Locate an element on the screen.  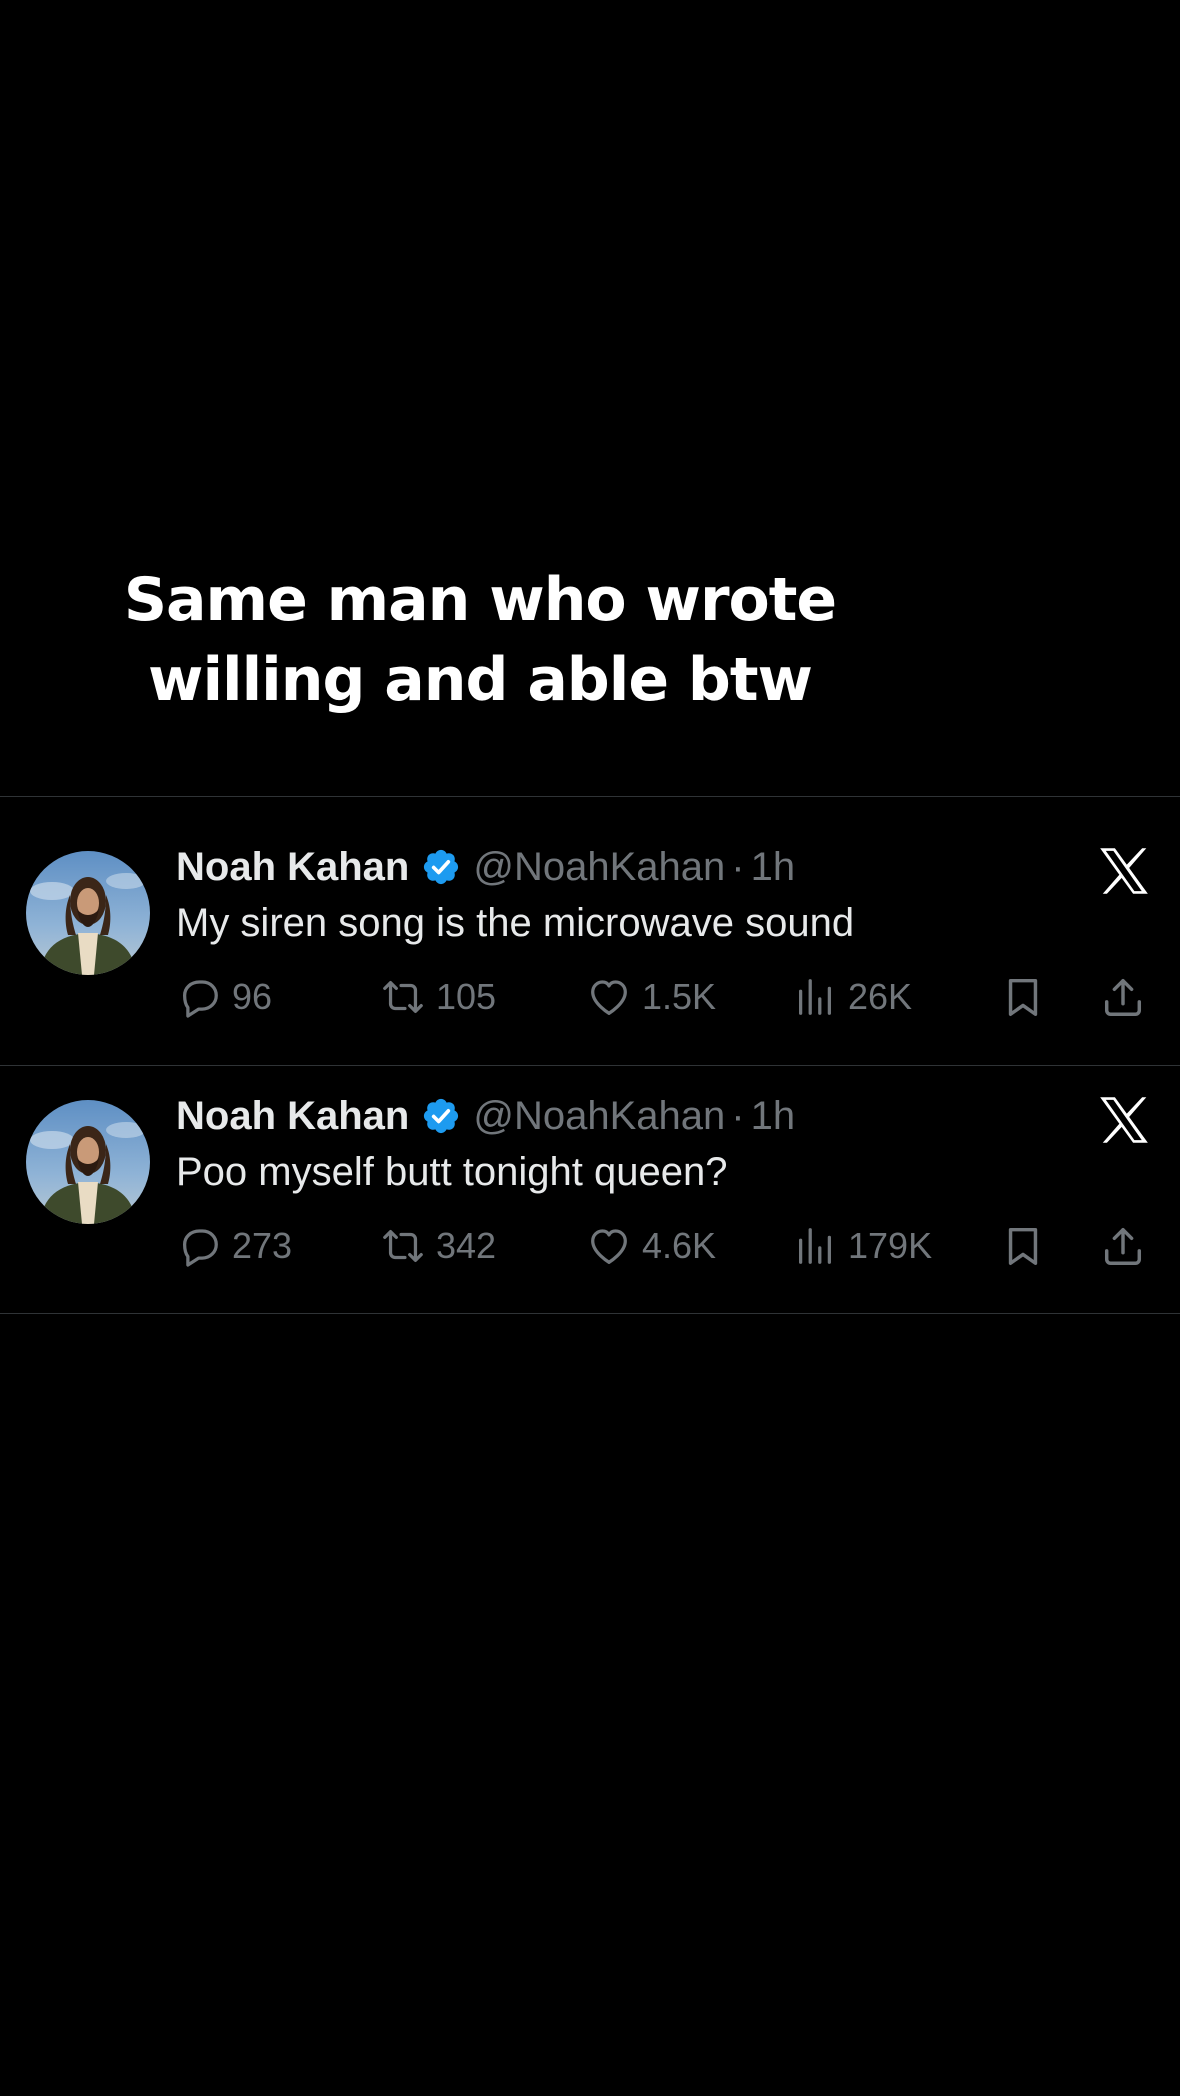
views-button: 179K is located at coordinates (862, 1246).